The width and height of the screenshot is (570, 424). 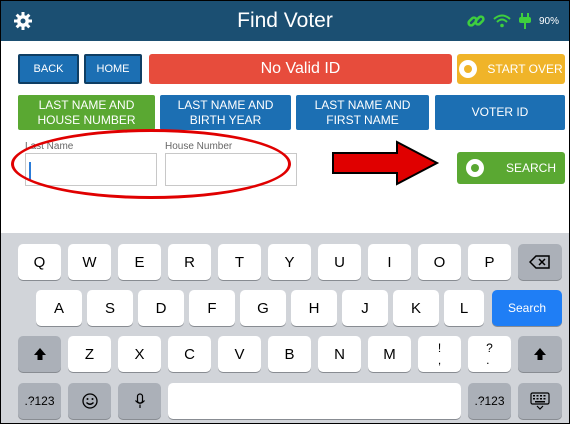 What do you see at coordinates (416, 308) in the screenshot?
I see `key-k: K` at bounding box center [416, 308].